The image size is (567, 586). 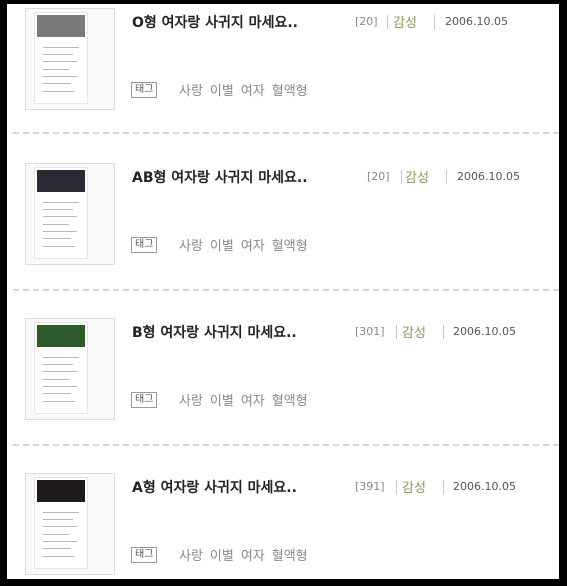 I want to click on comment-count: [391], so click(x=370, y=486).